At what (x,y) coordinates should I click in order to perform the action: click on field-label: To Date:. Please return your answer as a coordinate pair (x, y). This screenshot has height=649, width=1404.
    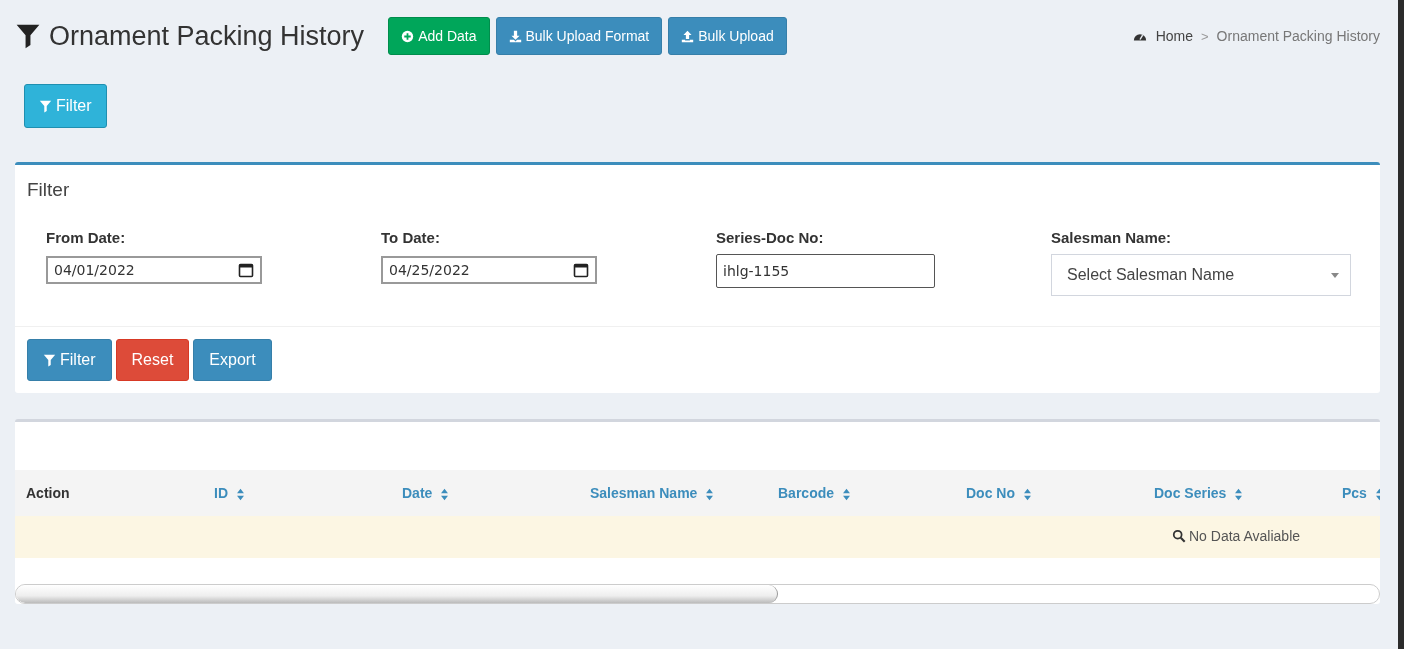
    Looking at the image, I should click on (411, 237).